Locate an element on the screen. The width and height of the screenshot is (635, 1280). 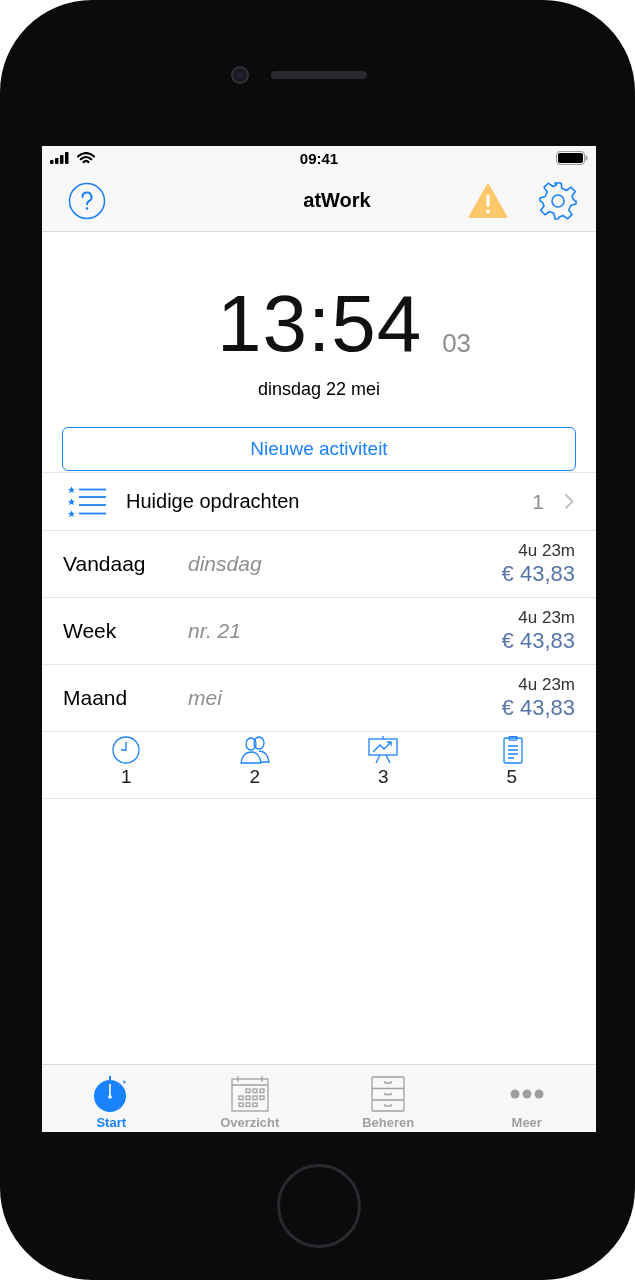
chart-board-icon is located at coordinates (383, 750).